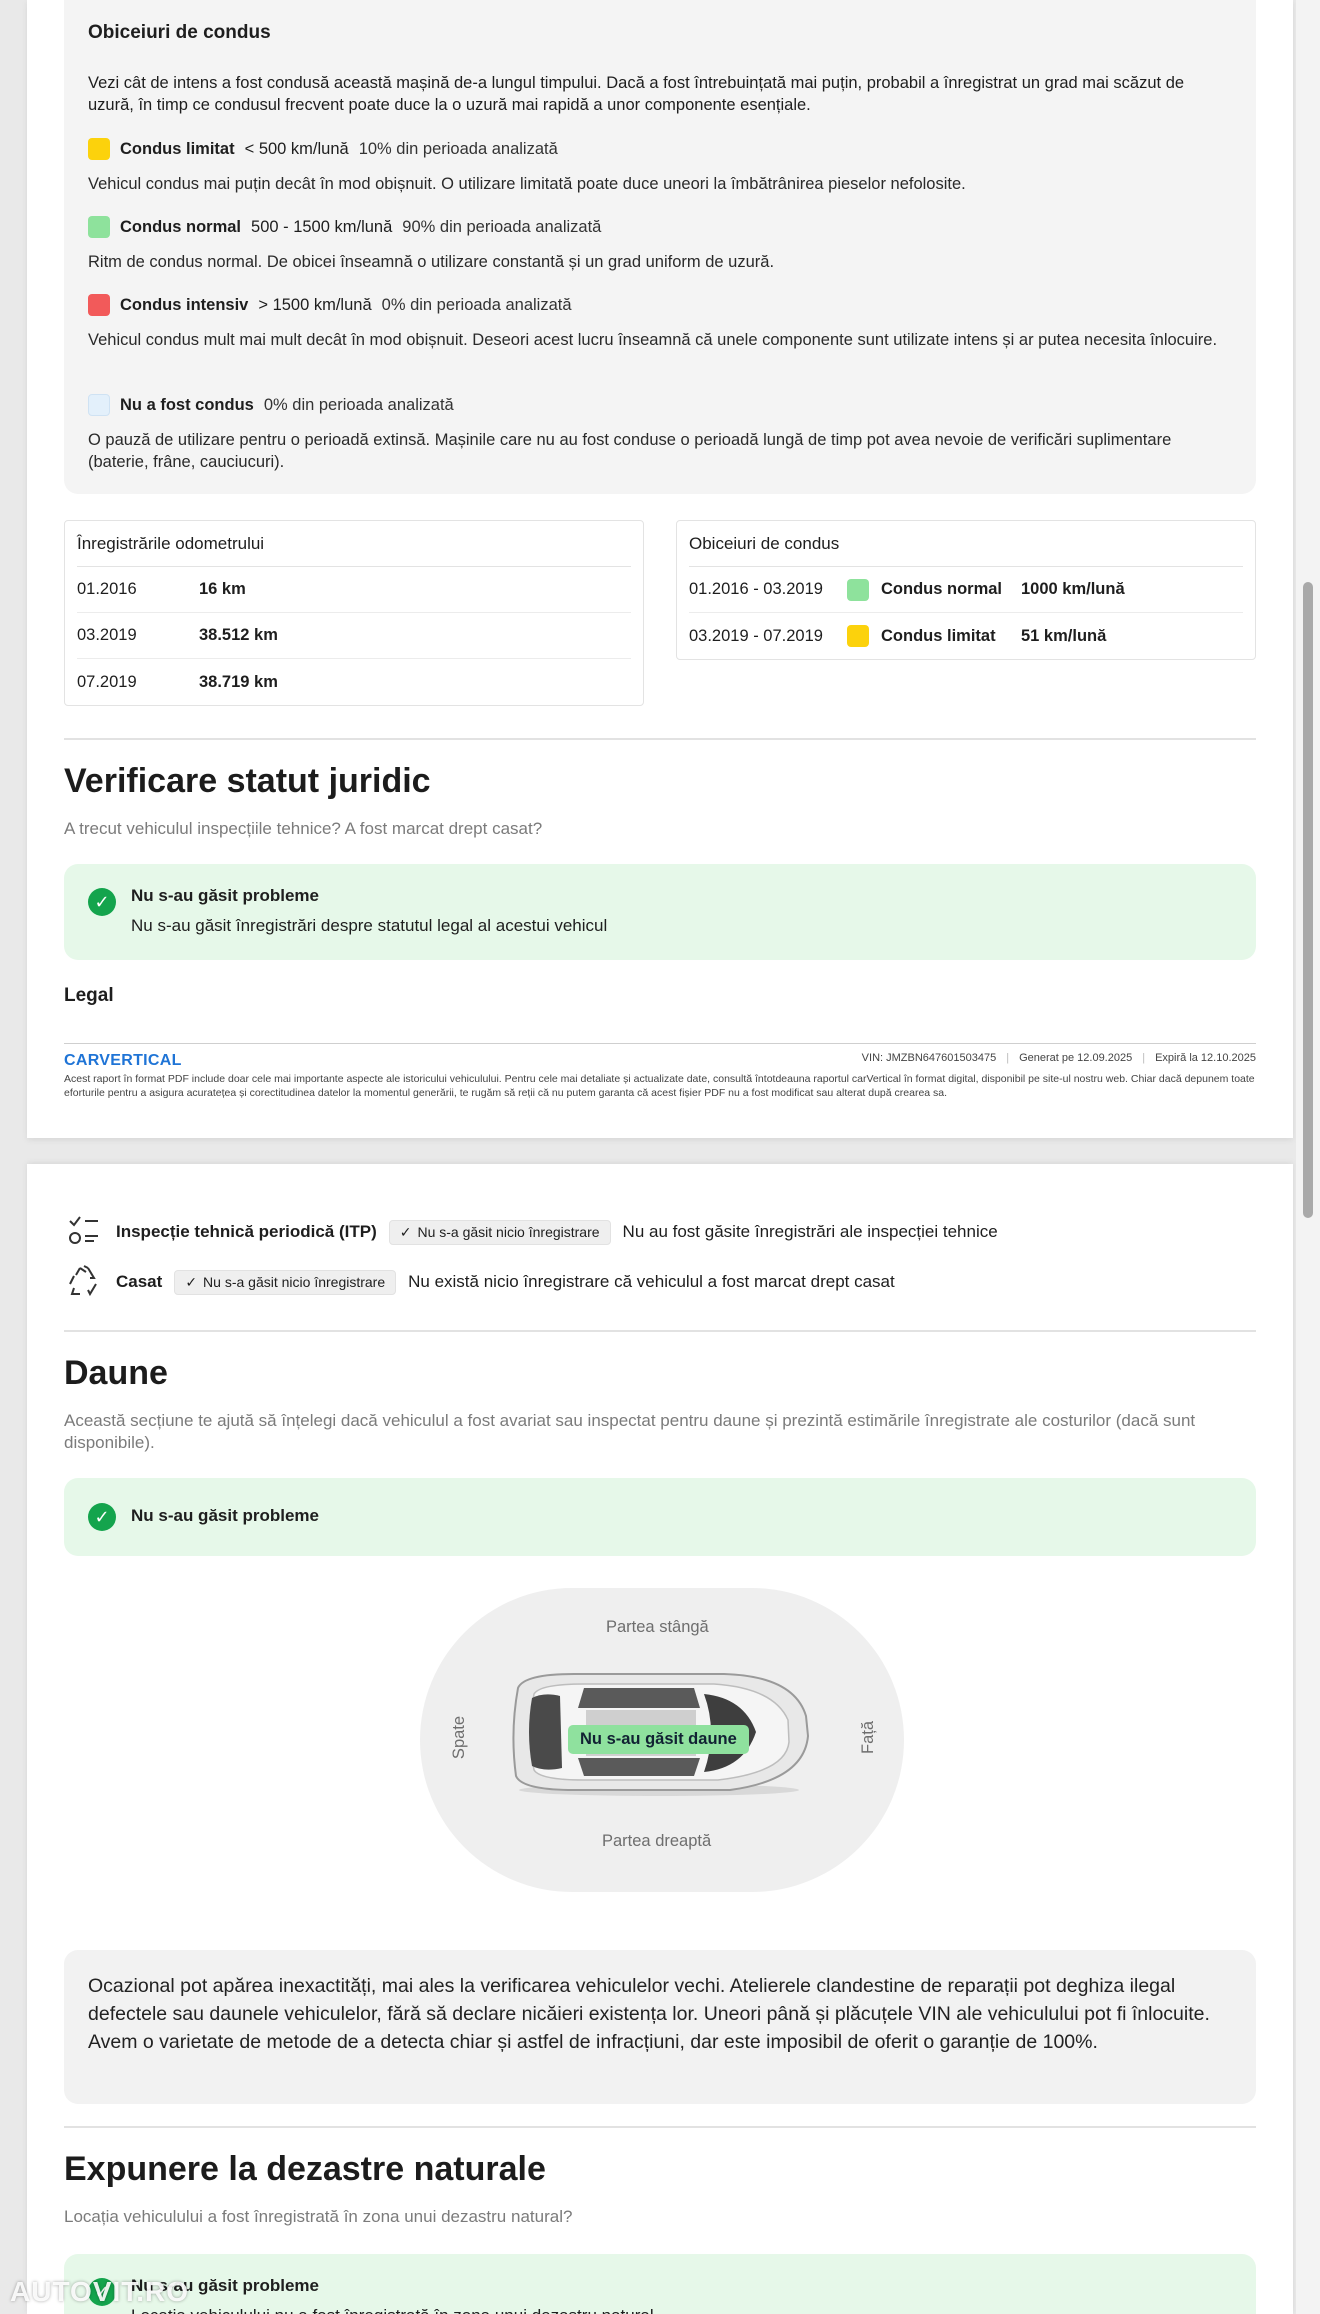 This screenshot has height=2314, width=1320. I want to click on habit-name: Nu a fost condus, so click(187, 404).